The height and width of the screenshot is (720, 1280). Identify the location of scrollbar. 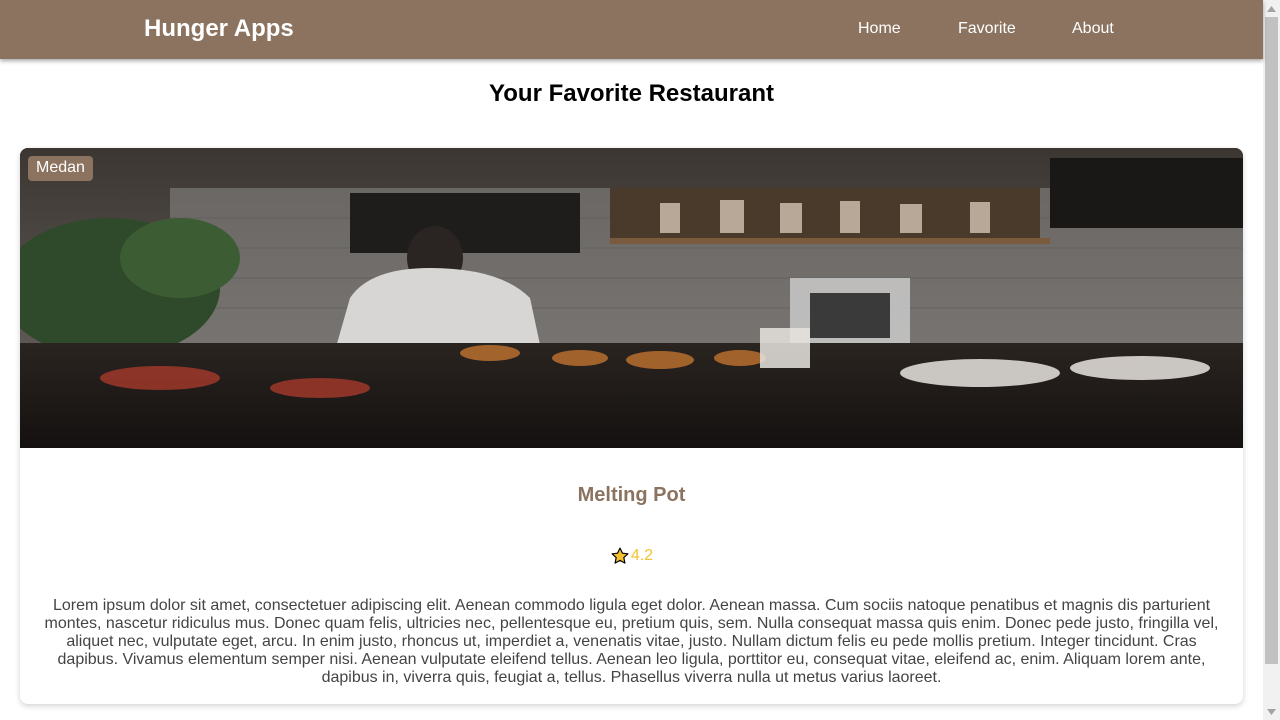
(1271, 360).